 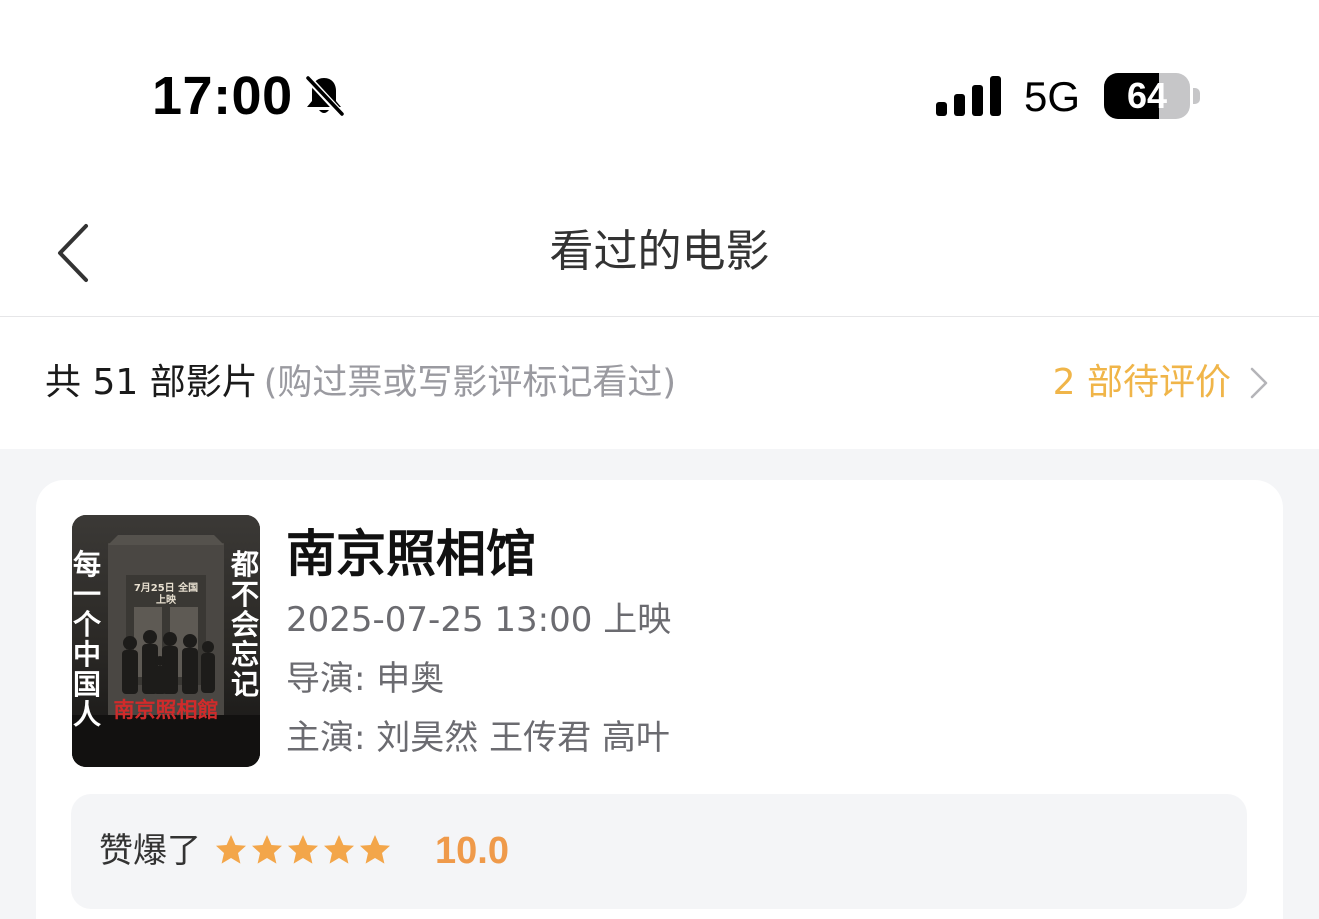 What do you see at coordinates (150, 851) in the screenshot?
I see `rating-label: 赞爆了` at bounding box center [150, 851].